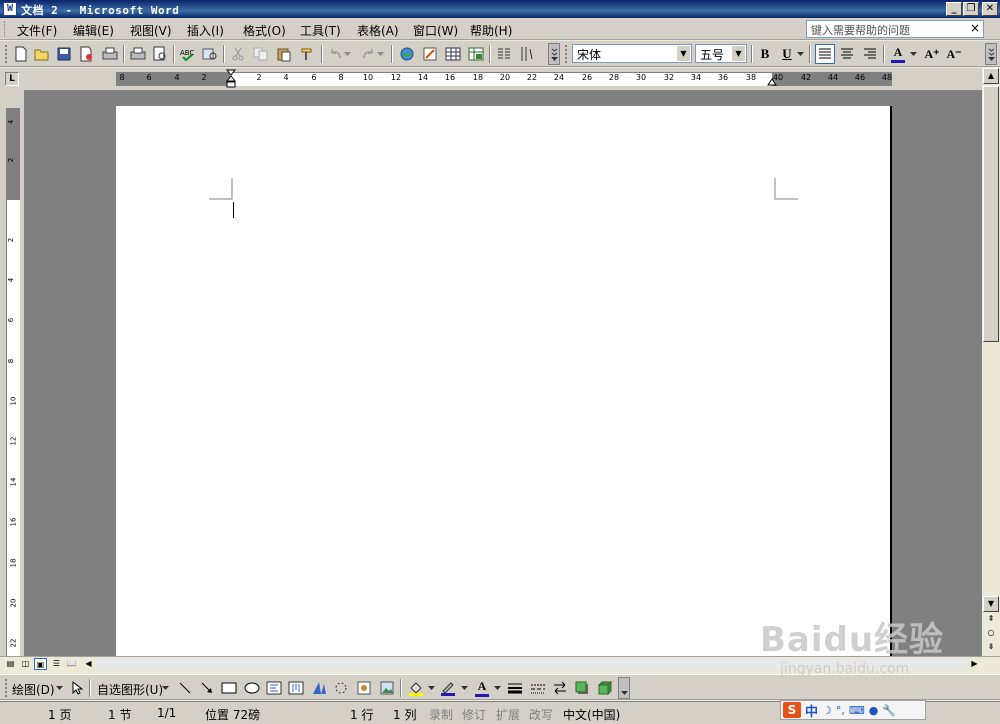 This screenshot has height=724, width=1000. Describe the element at coordinates (264, 30) in the screenshot. I see `menu-format: 格式(O)` at that location.